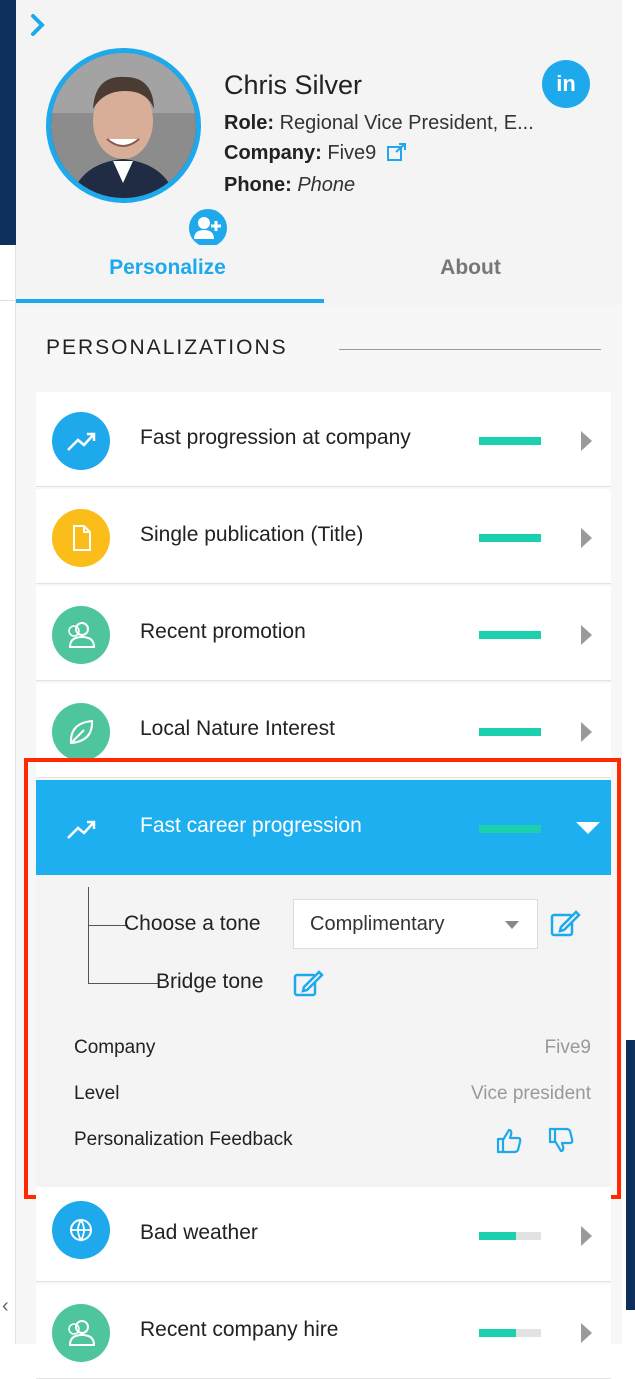  What do you see at coordinates (81, 538) in the screenshot?
I see `document-icon` at bounding box center [81, 538].